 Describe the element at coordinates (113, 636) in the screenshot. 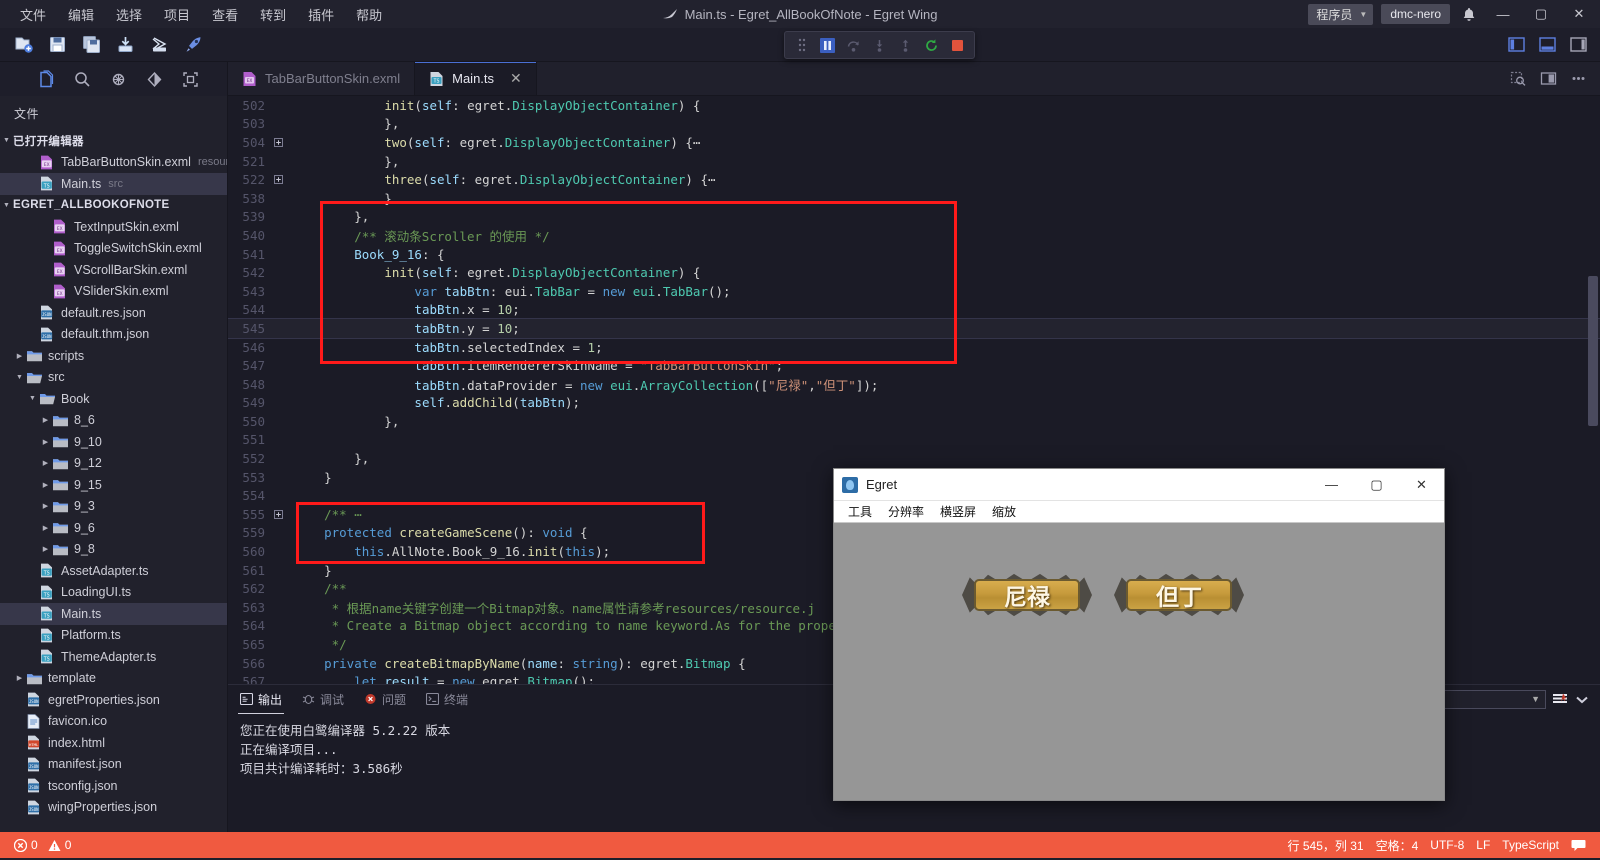

I see `tree-item-platform-ts: TS Platform.ts` at that location.